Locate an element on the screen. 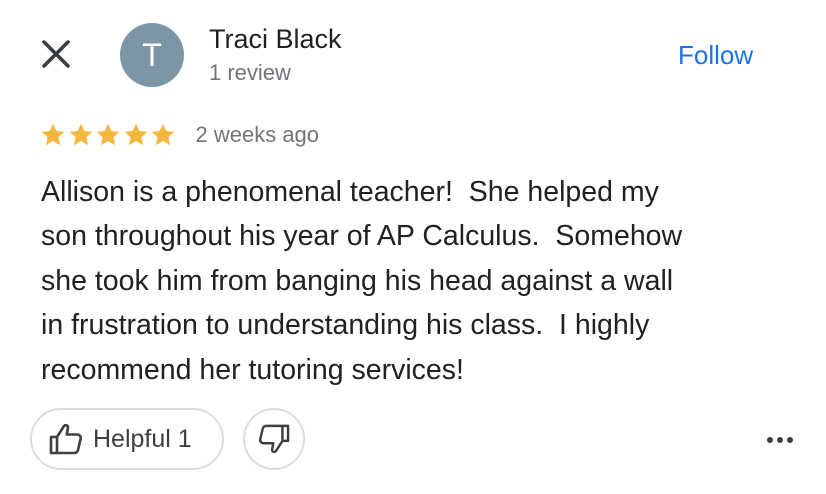 Image resolution: width=826 pixels, height=494 pixels. helpful-button: Helpful 1 is located at coordinates (127, 439).